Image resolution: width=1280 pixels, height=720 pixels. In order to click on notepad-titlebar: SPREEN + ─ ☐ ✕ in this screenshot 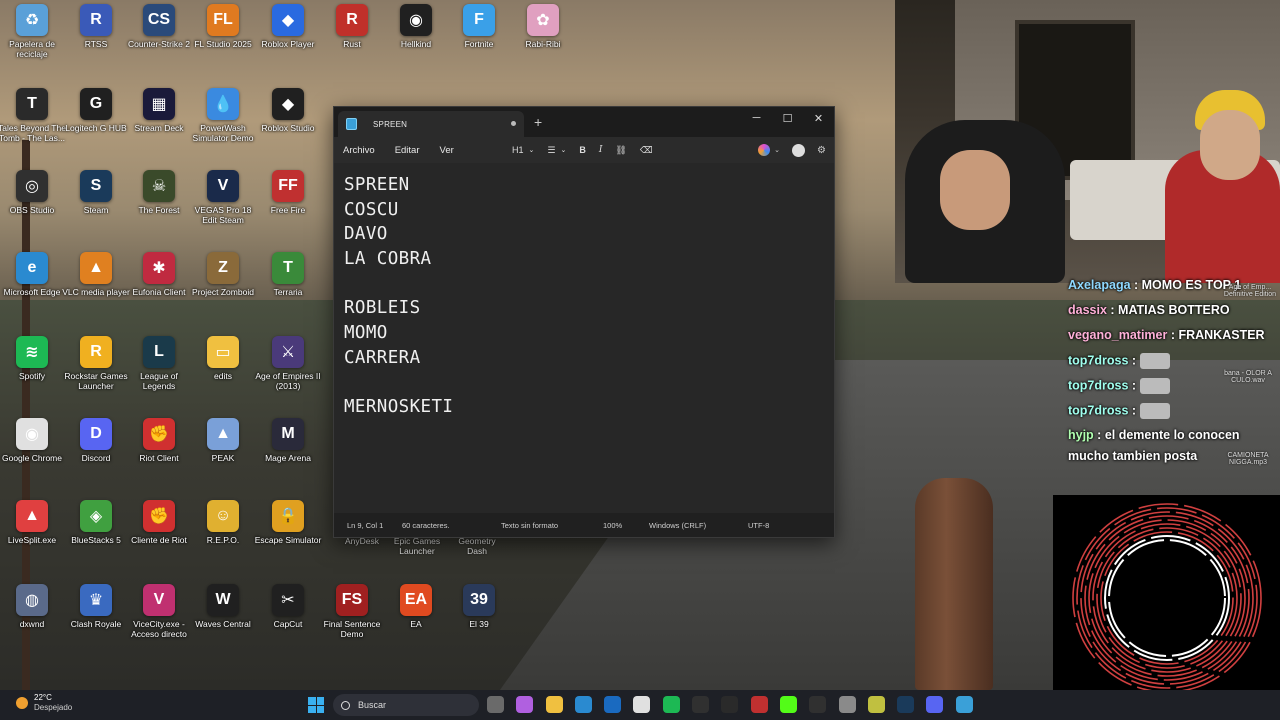, I will do `click(584, 122)`.